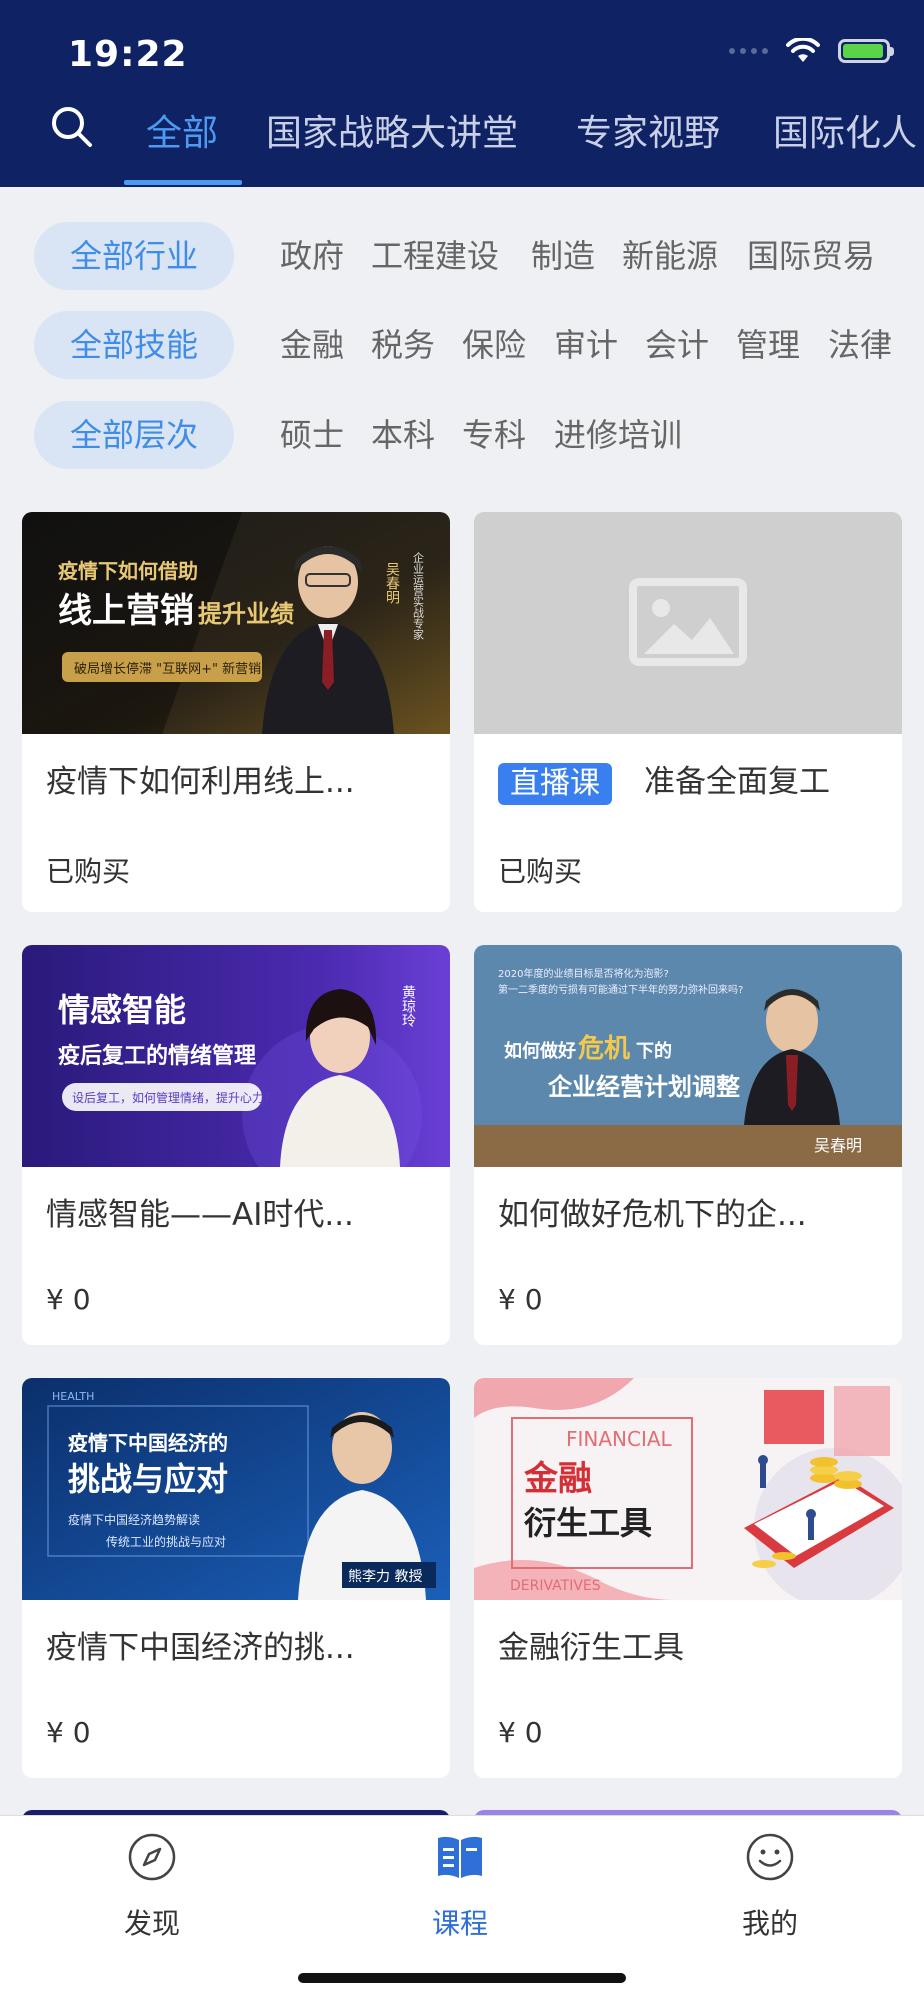 Image resolution: width=924 pixels, height=2001 pixels. I want to click on signal-icon, so click(748, 51).